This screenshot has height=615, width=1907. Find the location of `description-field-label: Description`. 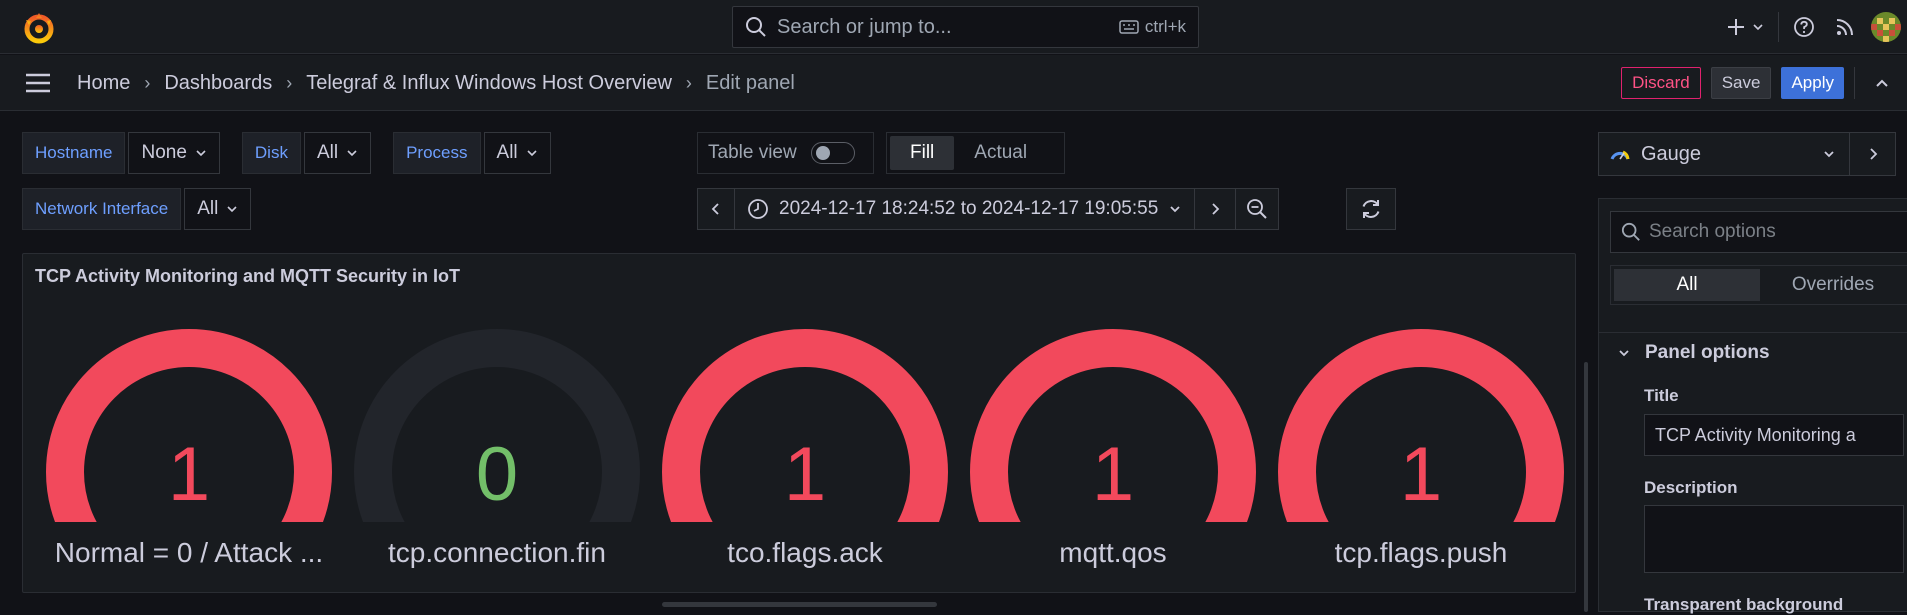

description-field-label: Description is located at coordinates (1691, 487).